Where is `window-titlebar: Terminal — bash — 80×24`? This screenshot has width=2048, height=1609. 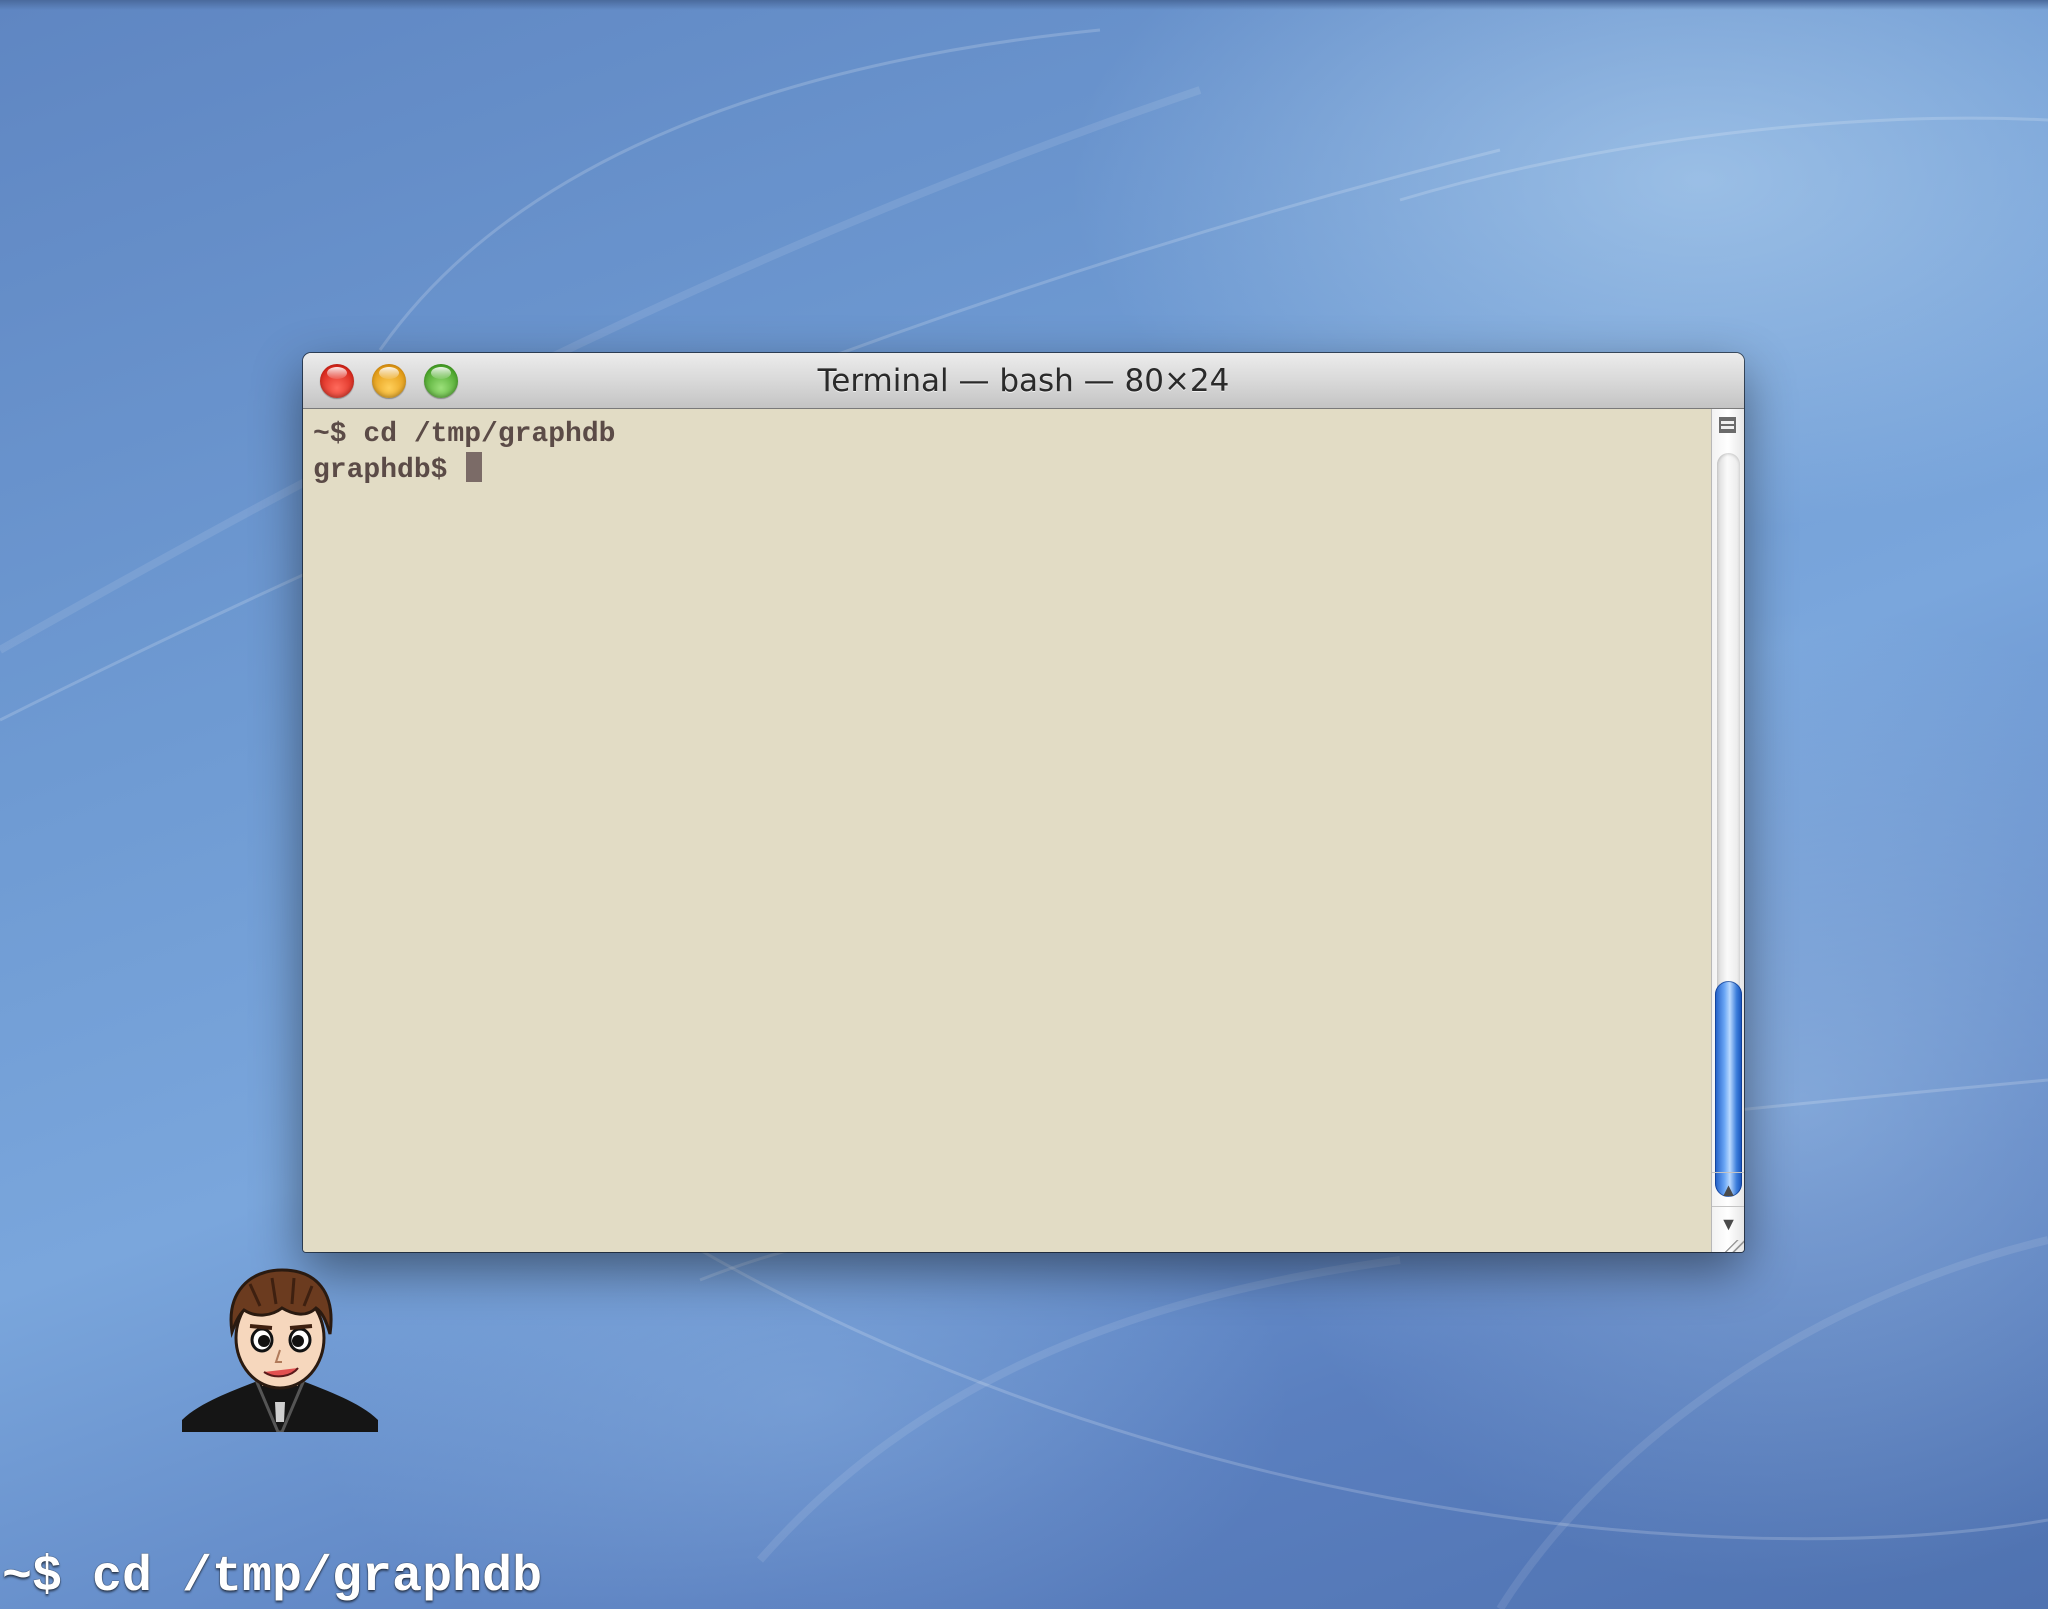
window-titlebar: Terminal — bash — 80×24 is located at coordinates (1023, 381).